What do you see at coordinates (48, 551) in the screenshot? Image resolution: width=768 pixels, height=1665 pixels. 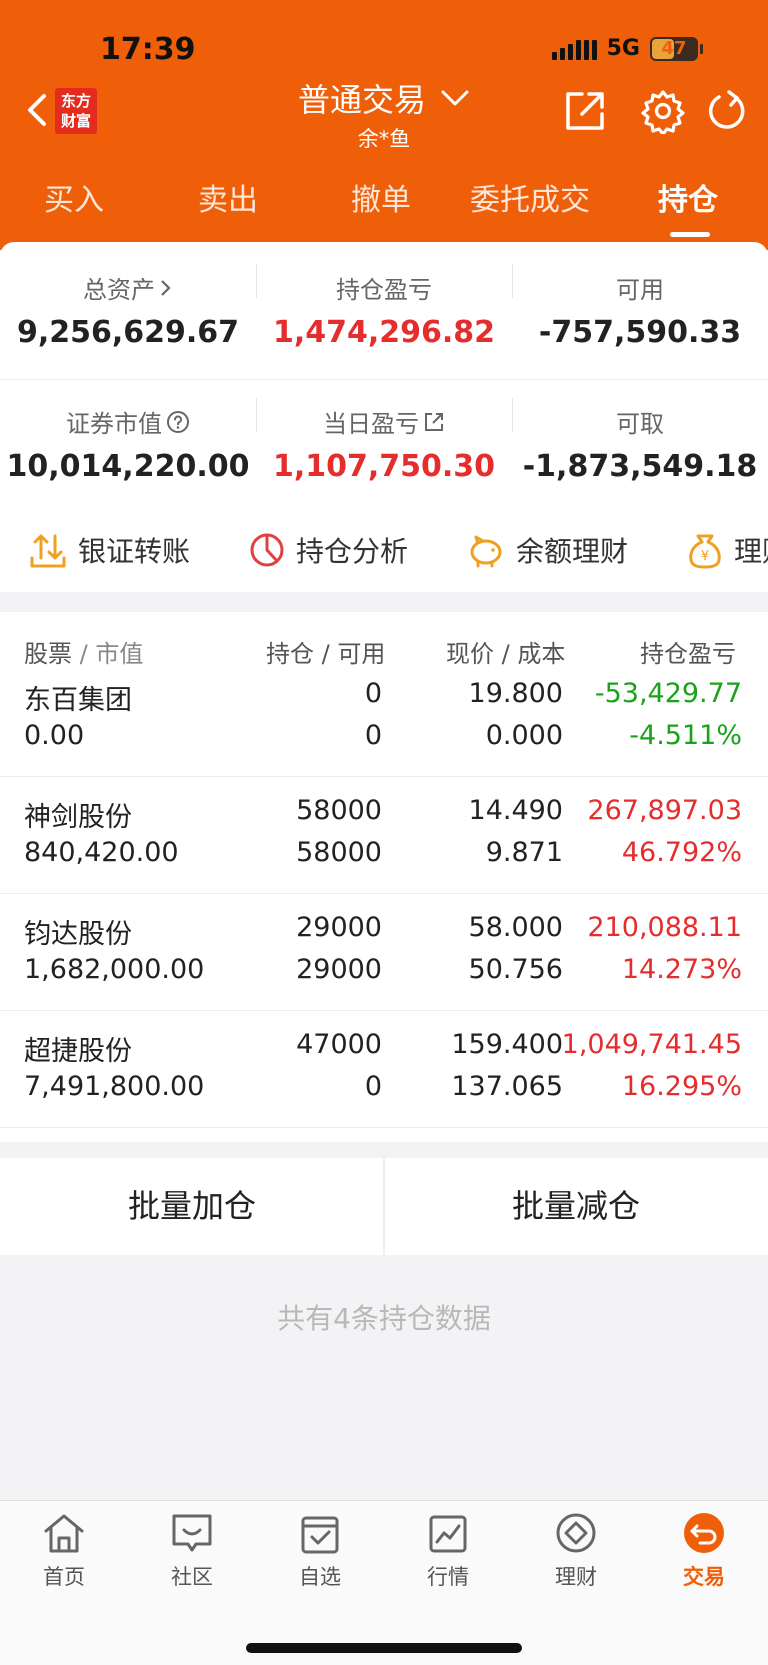 I see `transfer-arrows-icon` at bounding box center [48, 551].